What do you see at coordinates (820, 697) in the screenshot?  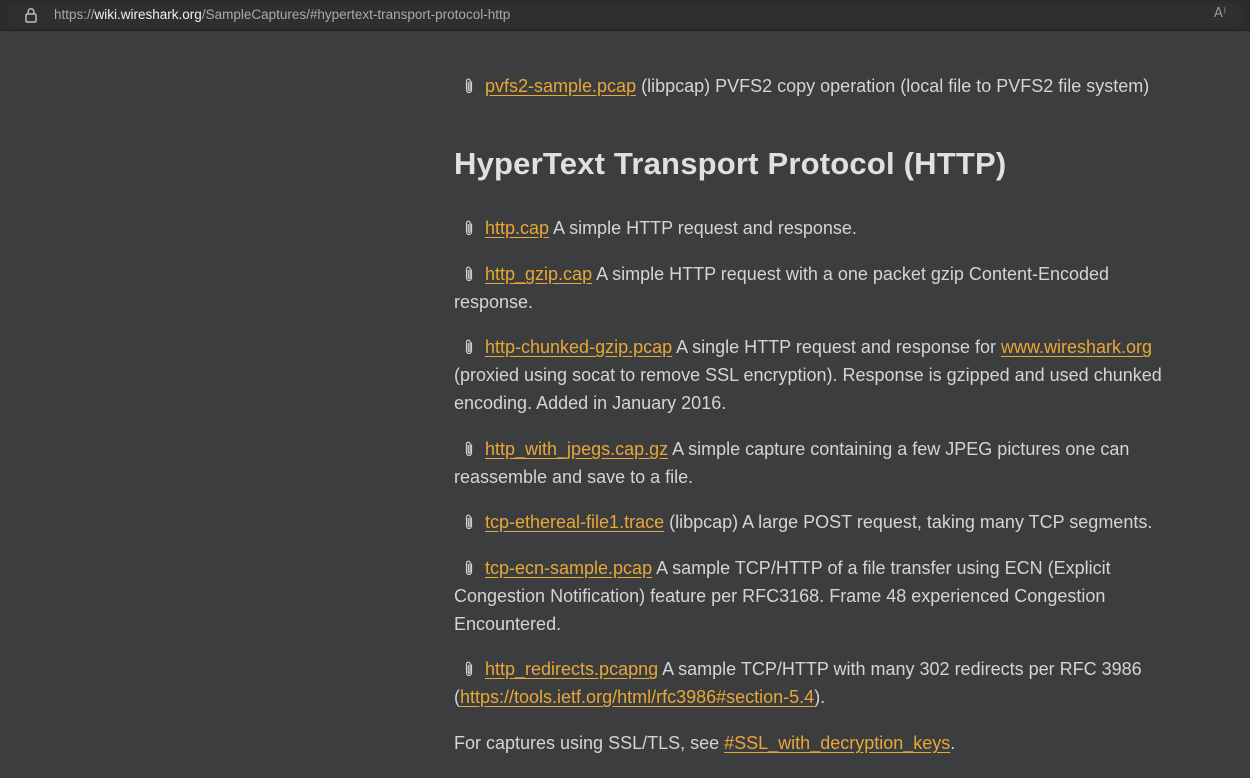 I see `item-description-continued: ).` at bounding box center [820, 697].